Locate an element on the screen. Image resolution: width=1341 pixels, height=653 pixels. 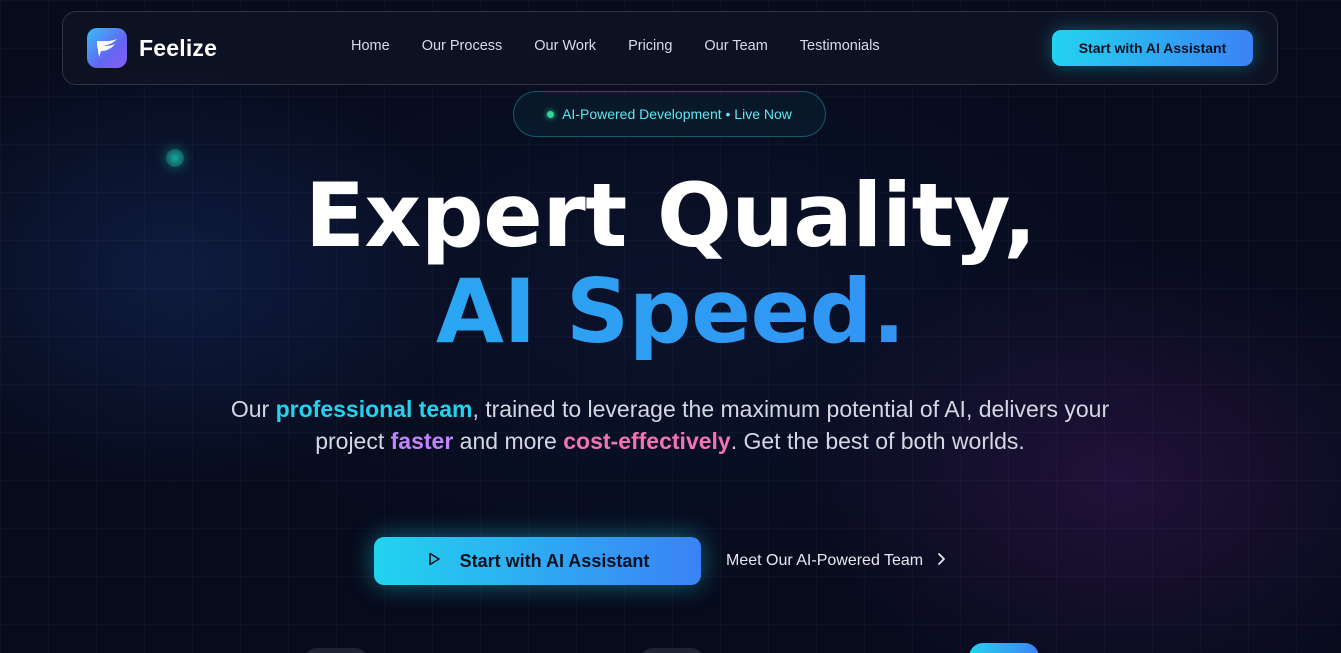
glow-orb-decoration is located at coordinates (175, 158).